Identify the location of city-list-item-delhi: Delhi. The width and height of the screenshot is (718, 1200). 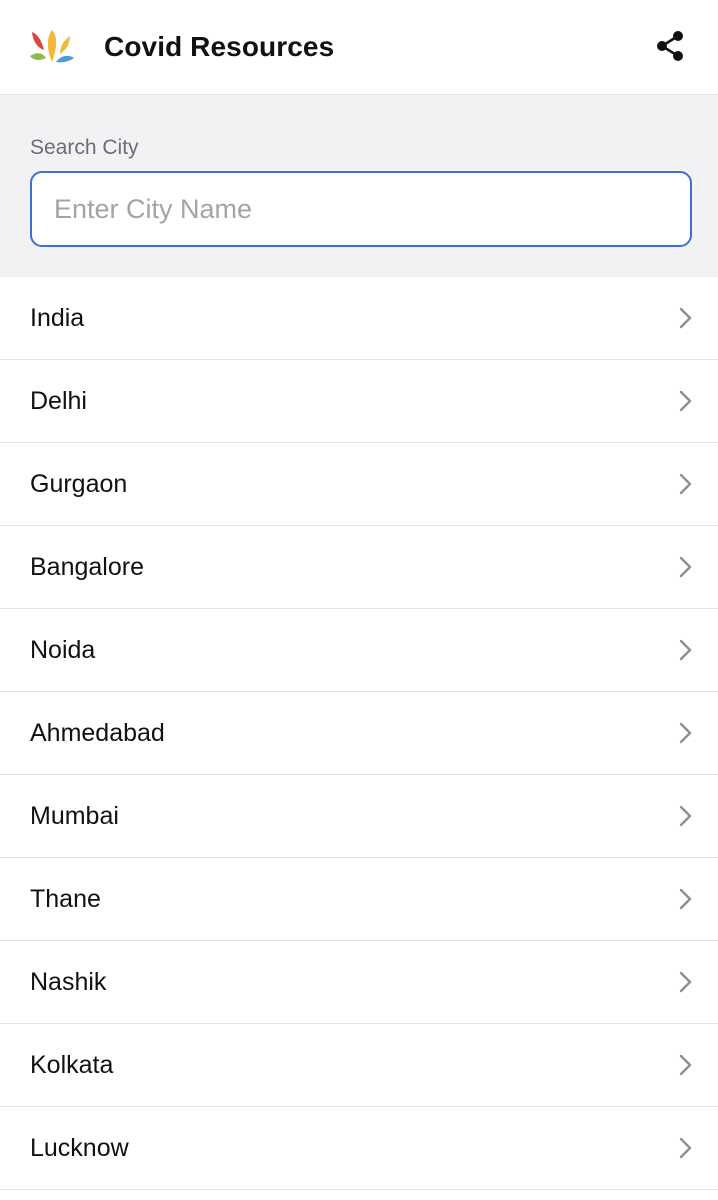
(359, 401).